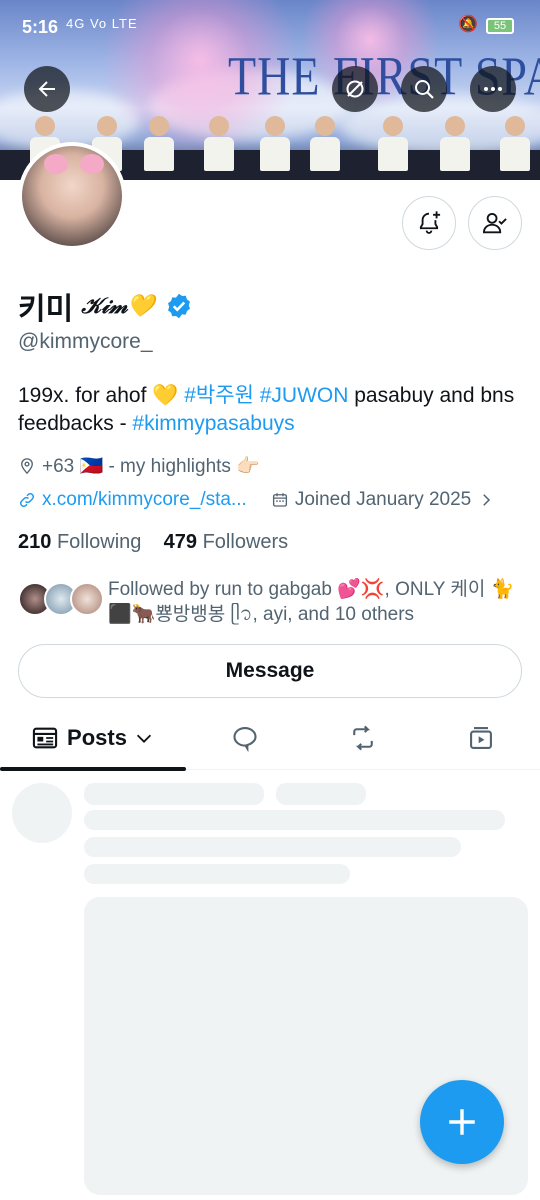  What do you see at coordinates (45, 738) in the screenshot?
I see `posts-icon` at bounding box center [45, 738].